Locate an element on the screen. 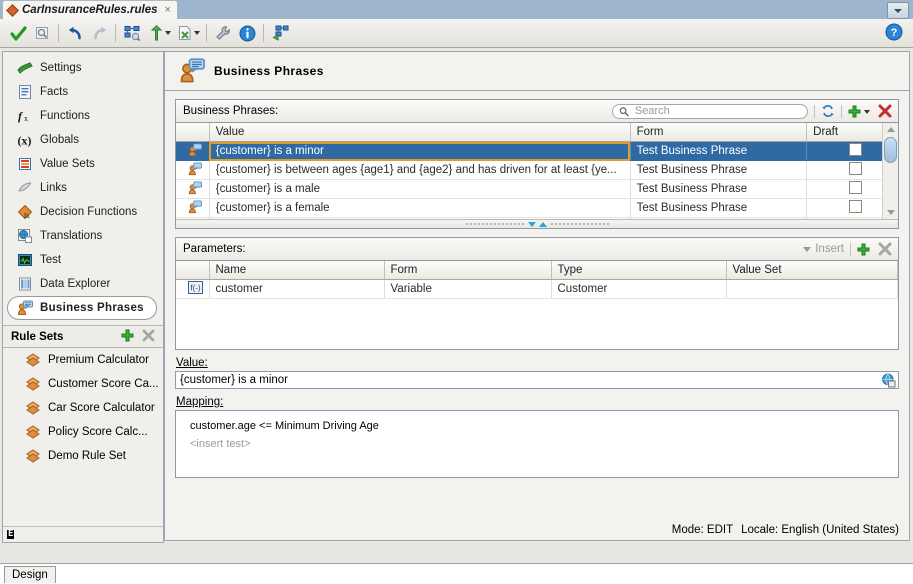 The width and height of the screenshot is (913, 584). column-header-type: Type is located at coordinates (639, 270).